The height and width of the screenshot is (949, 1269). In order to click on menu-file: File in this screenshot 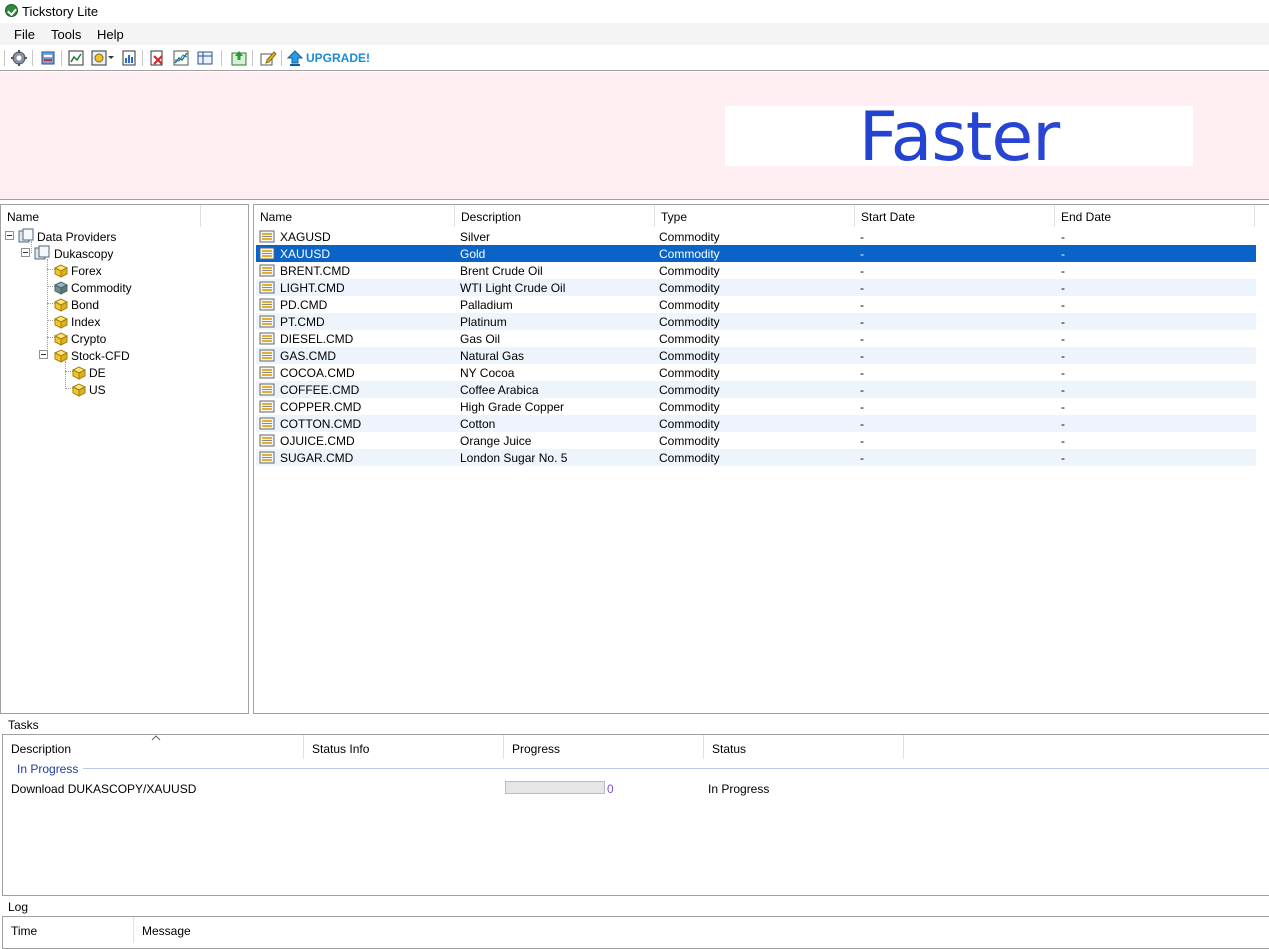, I will do `click(24, 34)`.